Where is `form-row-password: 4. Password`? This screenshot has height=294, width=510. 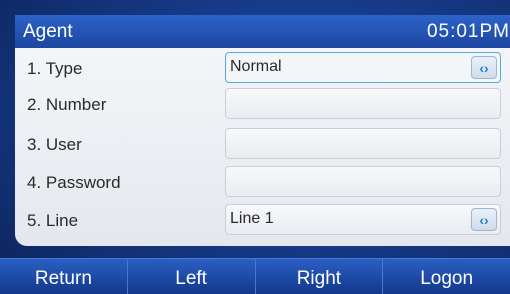 form-row-password: 4. Password is located at coordinates (262, 184).